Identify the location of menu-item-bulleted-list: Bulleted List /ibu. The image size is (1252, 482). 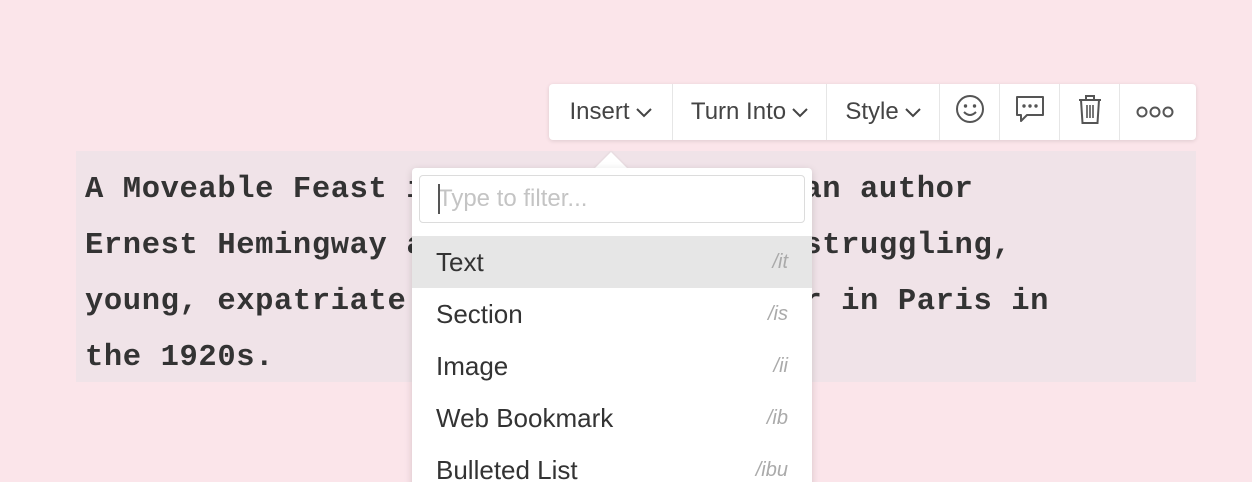
(612, 463).